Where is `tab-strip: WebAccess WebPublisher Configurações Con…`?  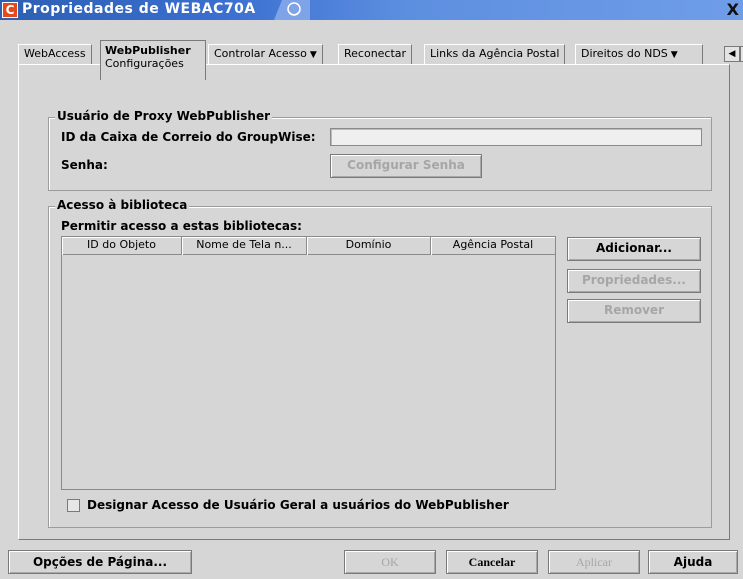
tab-strip: WebAccess WebPublisher Configurações Con… is located at coordinates (380, 60).